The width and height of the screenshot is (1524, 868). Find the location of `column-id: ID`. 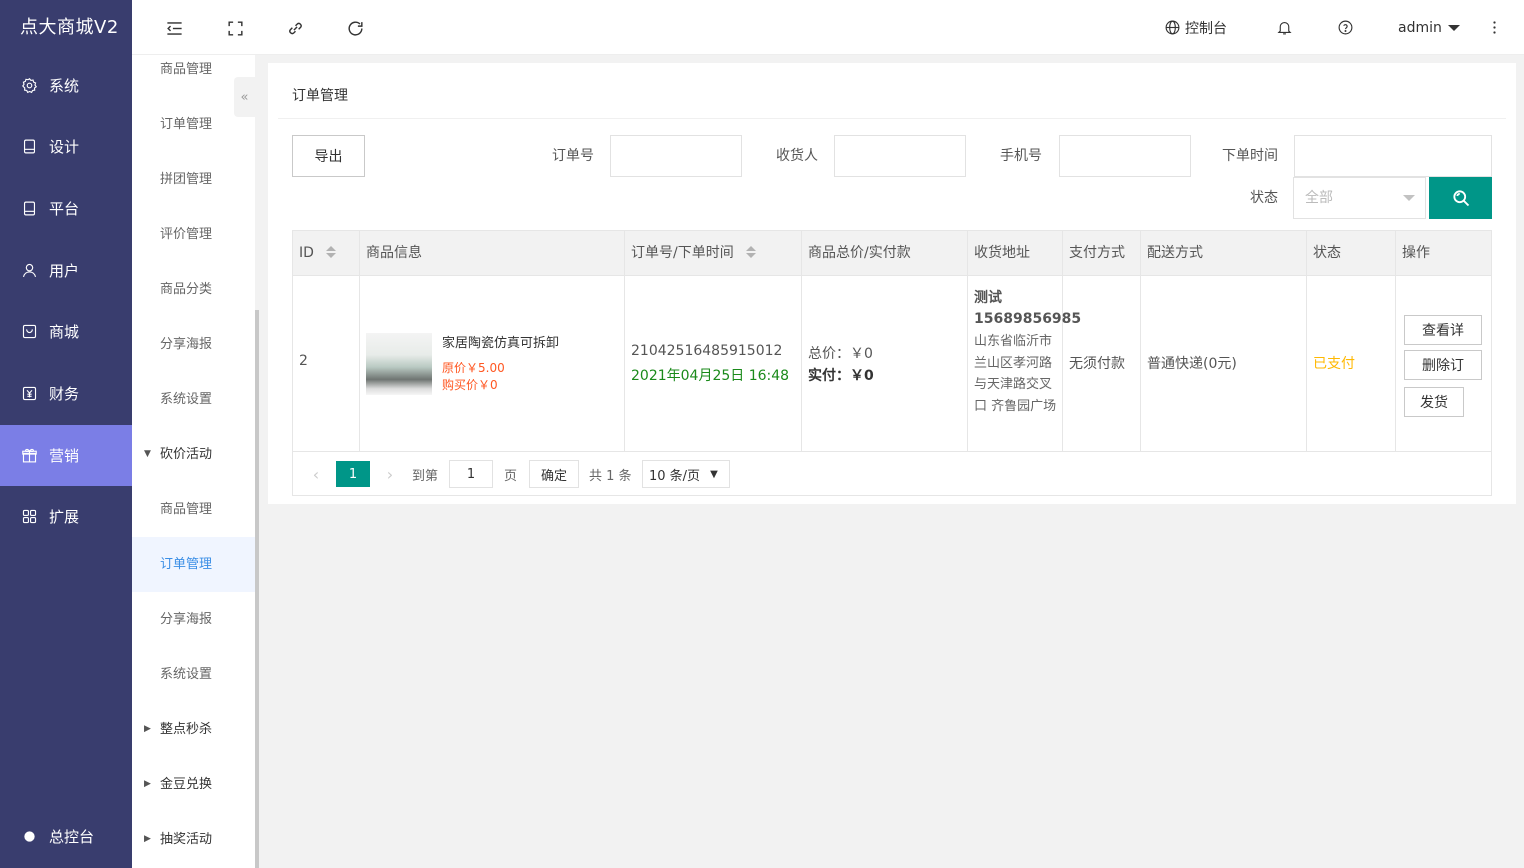

column-id: ID is located at coordinates (326, 253).